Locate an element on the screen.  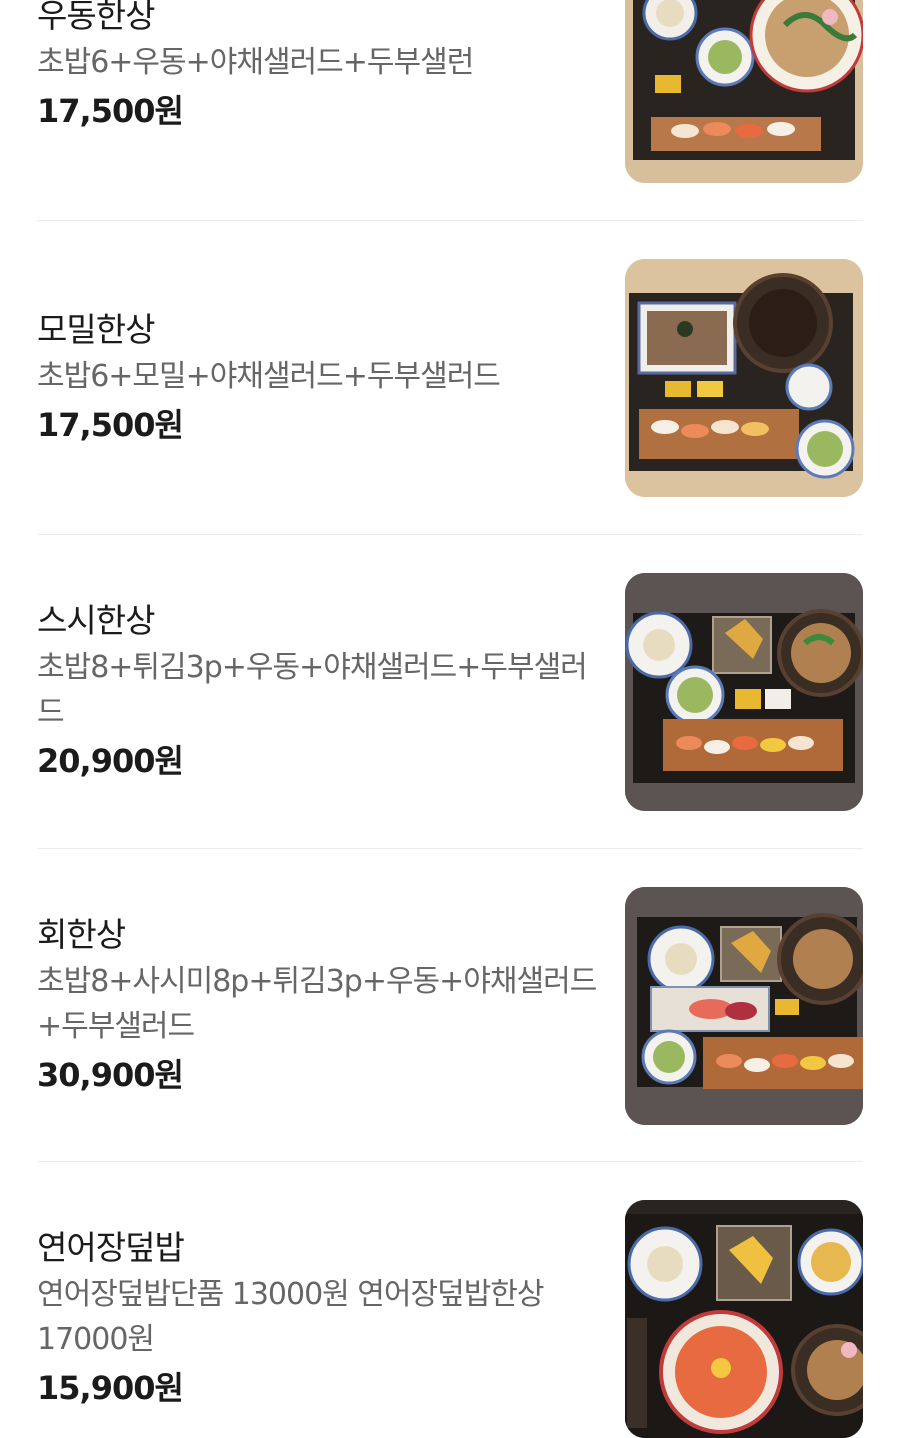
menu-item-text: 모밀한상 초밥6+모밀+야채샐러드+두부샐러드 17,500원 is located at coordinates (317, 378).